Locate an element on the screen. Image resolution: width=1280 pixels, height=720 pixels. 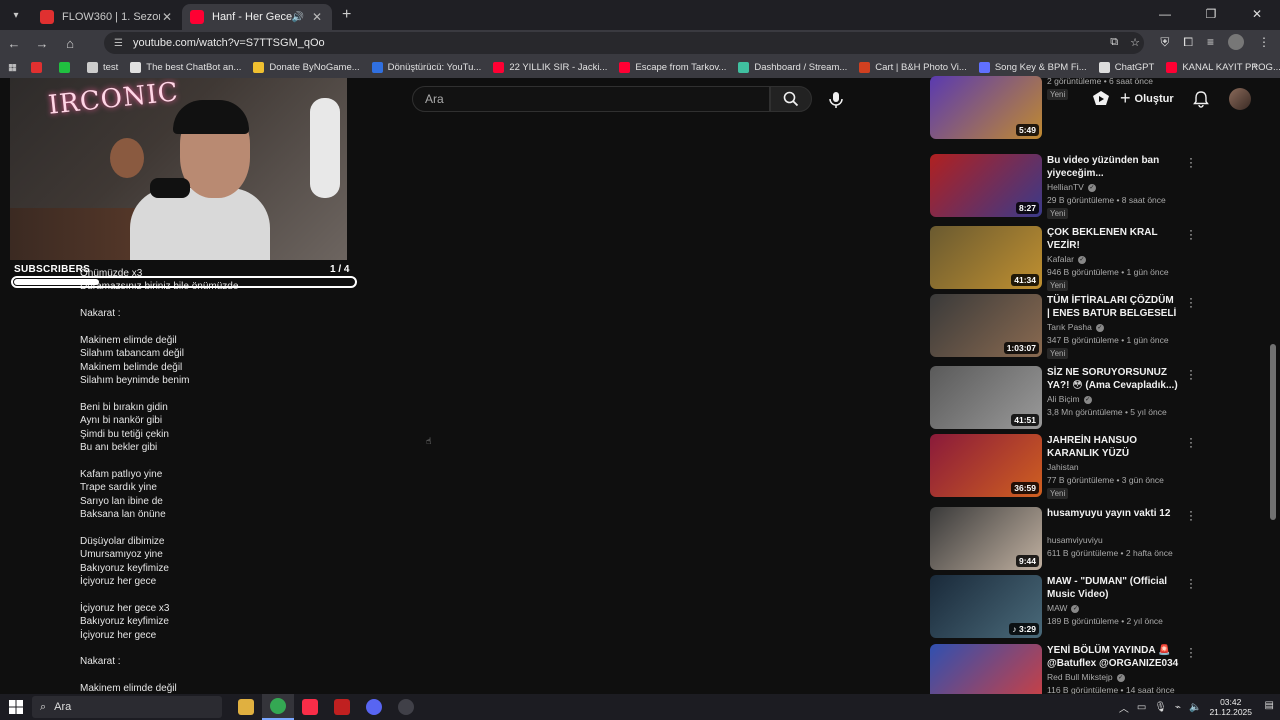
url-bar: ☰ youtube.com/watch?v=S7TTSGM_qOo is located at coordinates (624, 43).